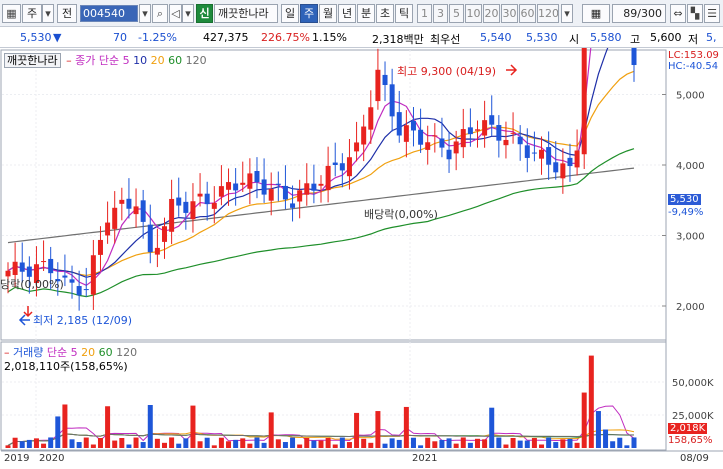 The width and height of the screenshot is (723, 469). Describe the element at coordinates (97, 60) in the screenshot. I see `price-ma-label: 종가 단순` at that location.